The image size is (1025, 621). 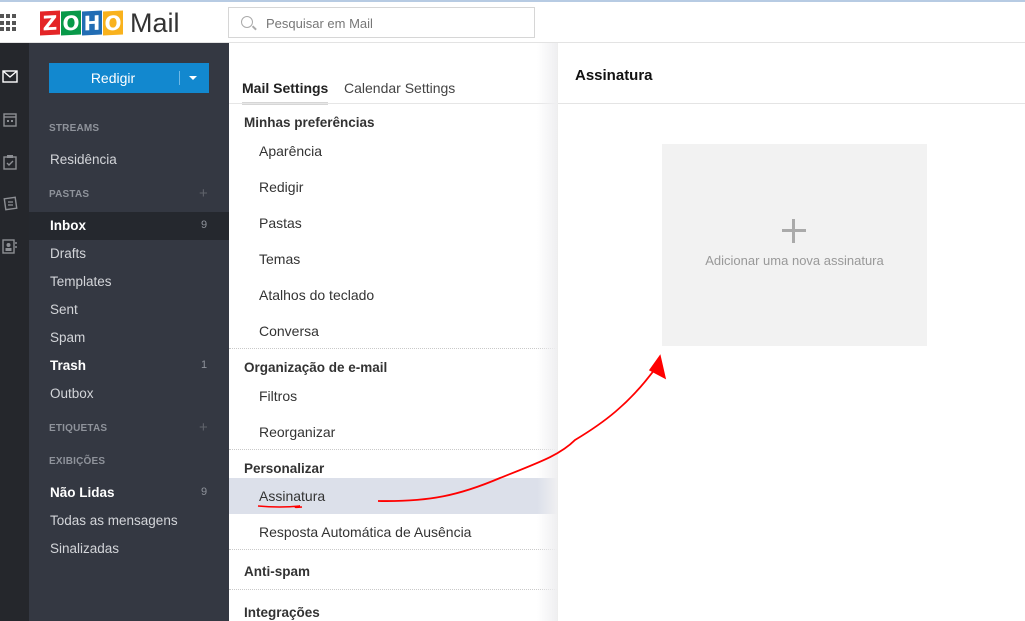 I want to click on settings-item-reorganize: Reorganizar, so click(x=393, y=432).